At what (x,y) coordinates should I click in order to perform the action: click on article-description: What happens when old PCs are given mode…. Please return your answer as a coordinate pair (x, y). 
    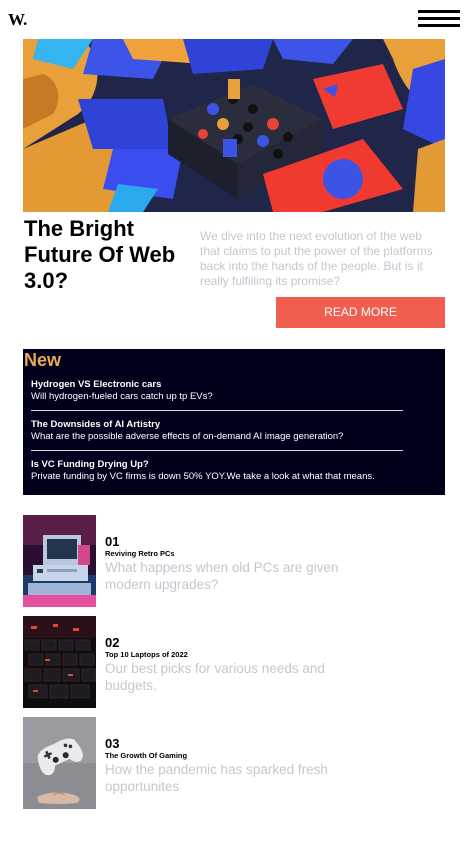
    Looking at the image, I should click on (222, 576).